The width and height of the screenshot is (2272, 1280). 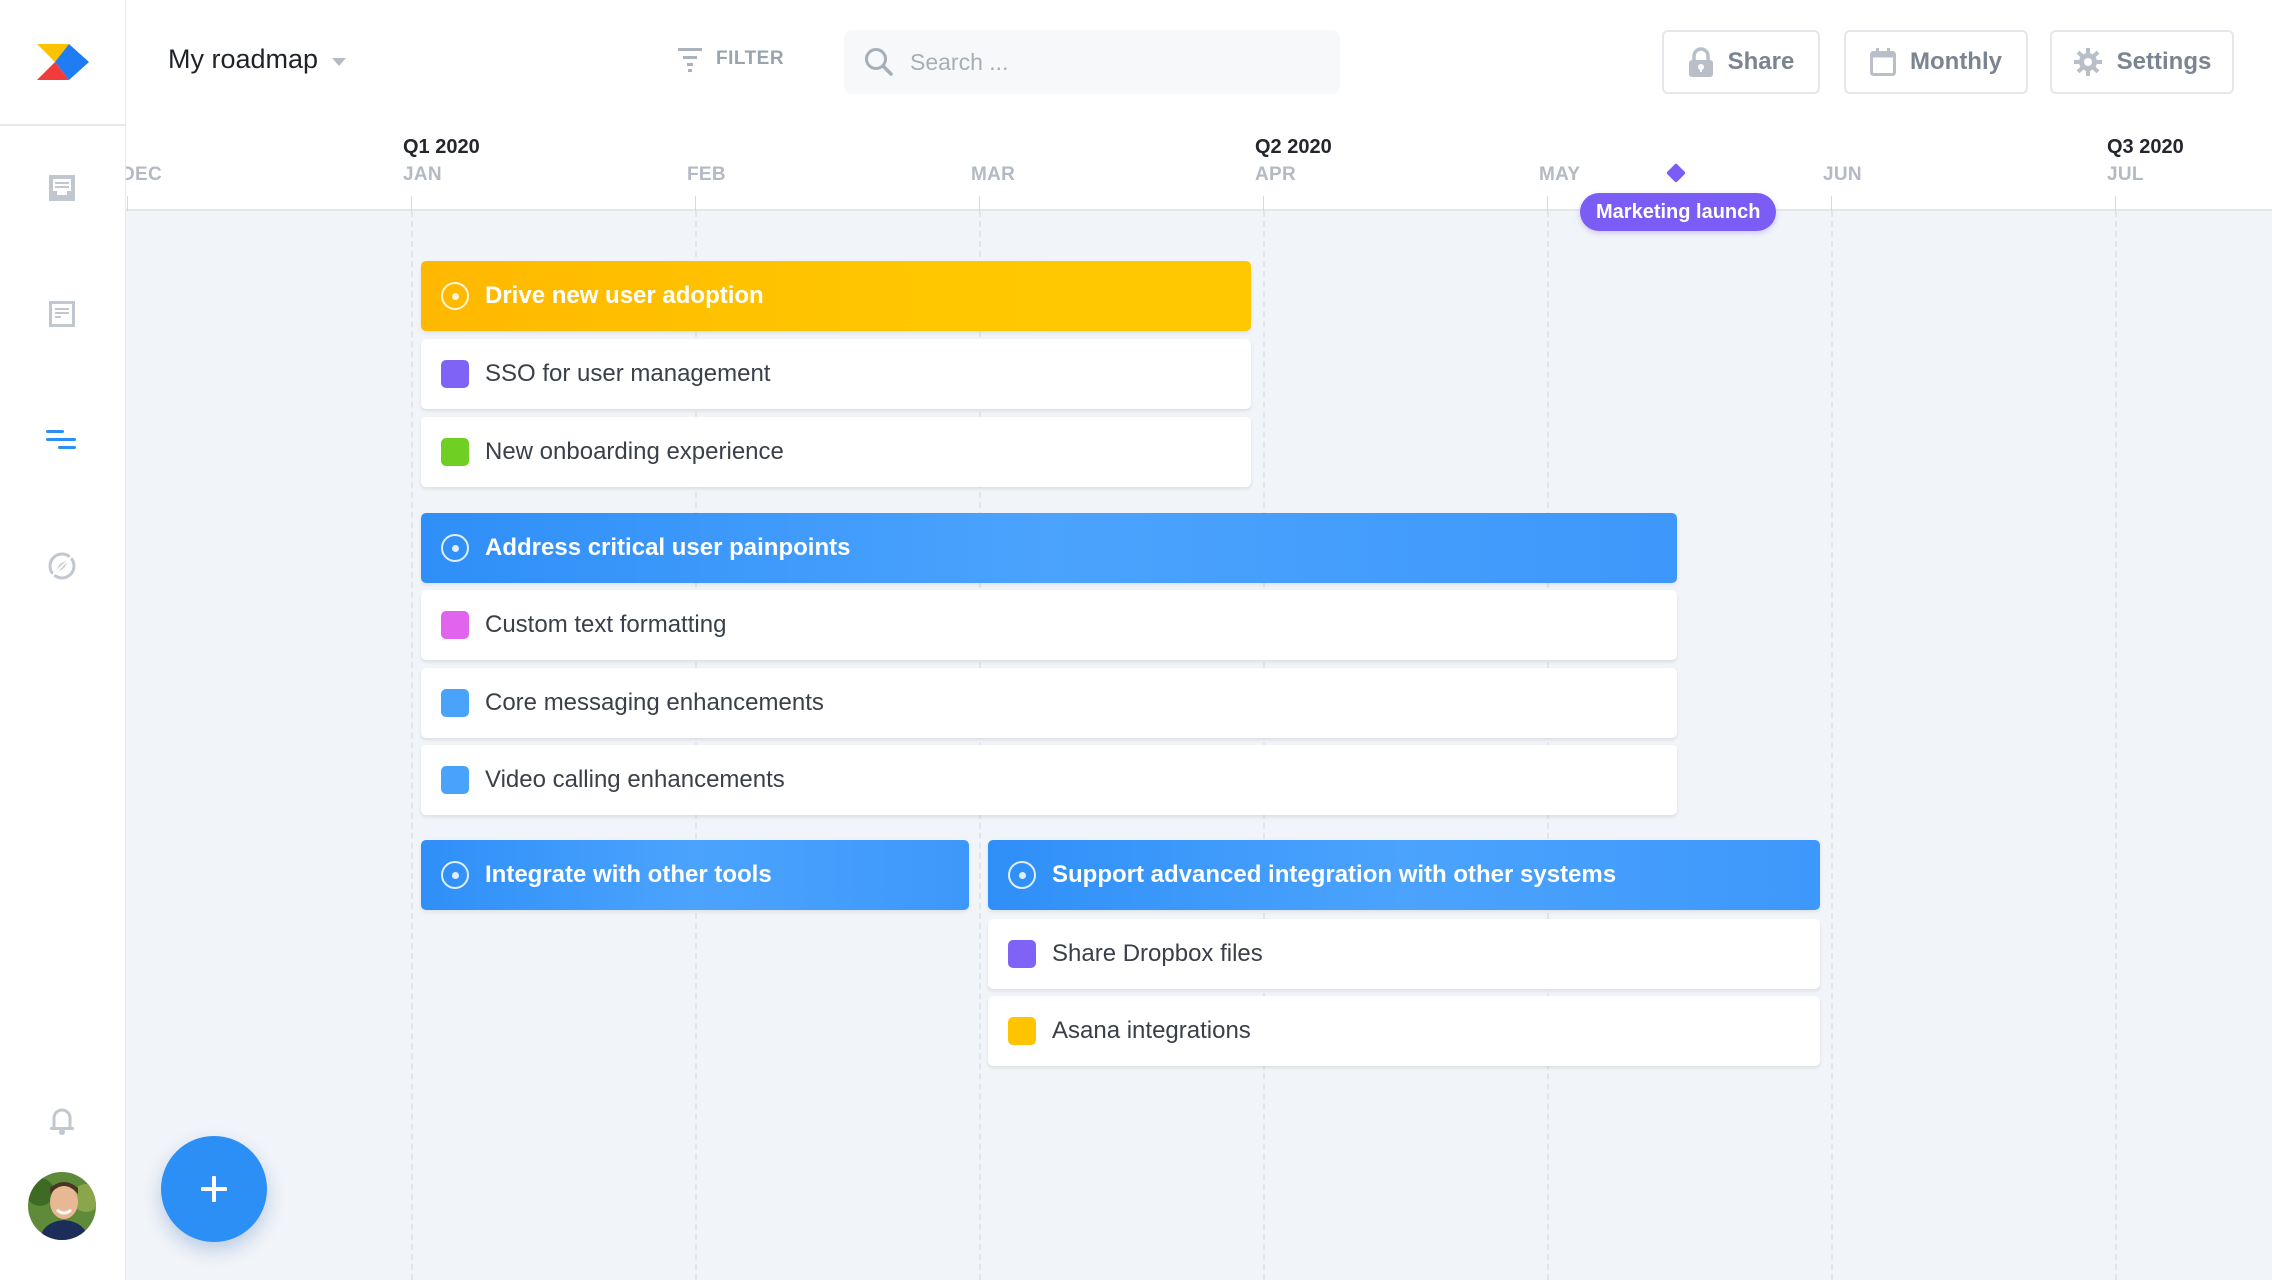 What do you see at coordinates (1956, 61) in the screenshot?
I see `view-mode-label: Monthly` at bounding box center [1956, 61].